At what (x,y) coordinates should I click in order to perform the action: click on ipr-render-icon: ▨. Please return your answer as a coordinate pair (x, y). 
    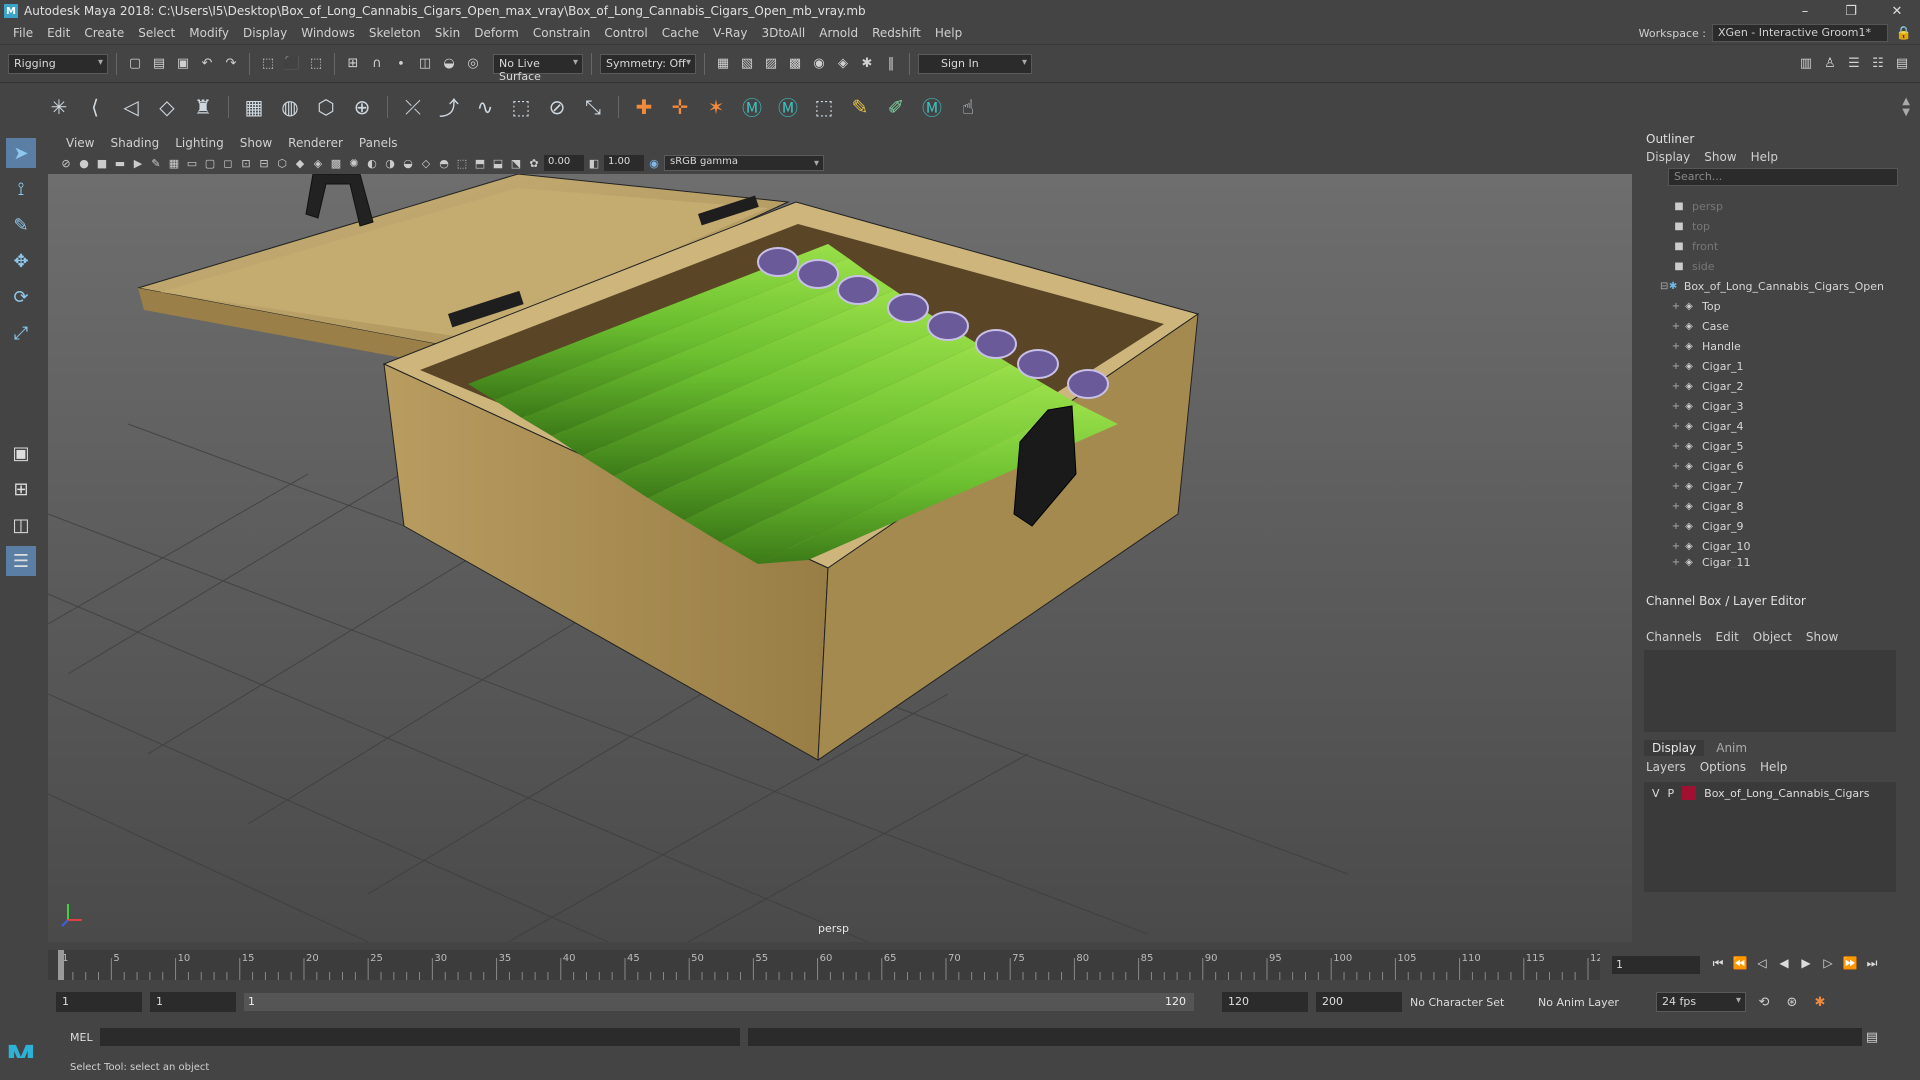
    Looking at the image, I should click on (771, 64).